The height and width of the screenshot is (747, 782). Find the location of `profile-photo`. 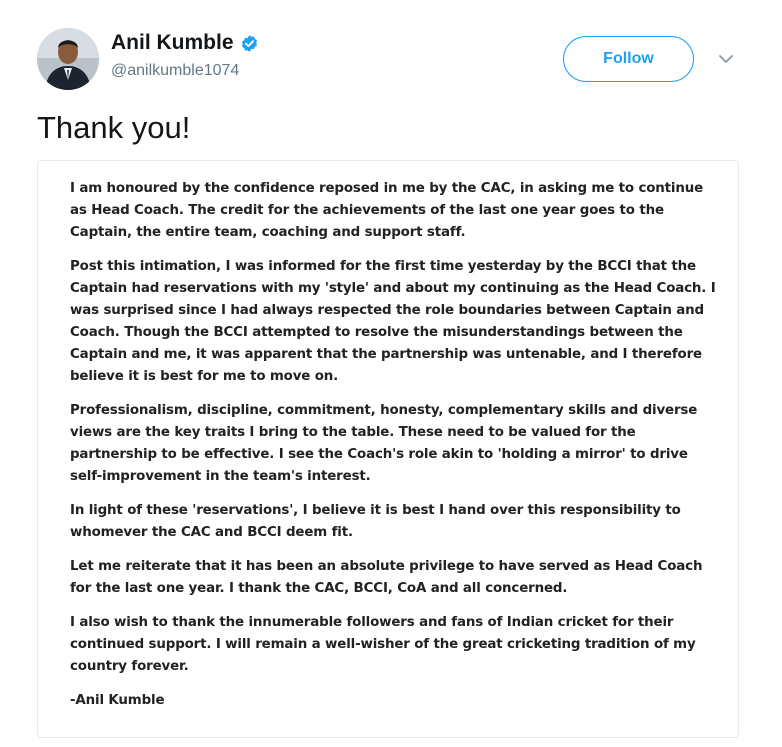

profile-photo is located at coordinates (68, 59).